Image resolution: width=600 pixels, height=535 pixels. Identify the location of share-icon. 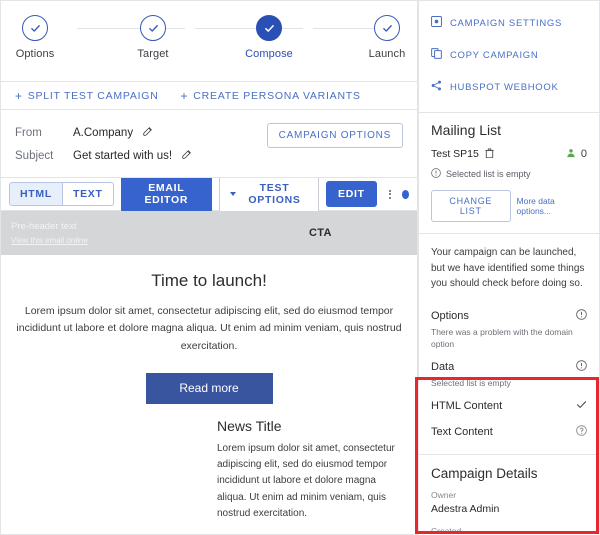
(436, 87).